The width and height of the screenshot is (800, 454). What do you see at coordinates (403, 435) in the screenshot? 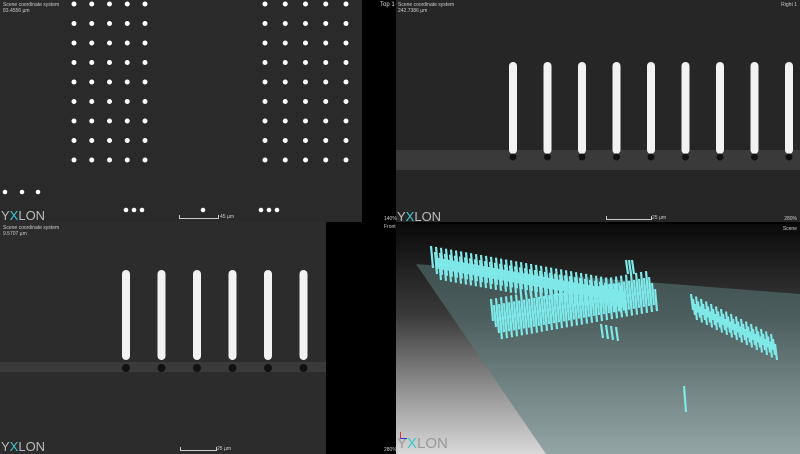
I see `axis-triad-icon` at bounding box center [403, 435].